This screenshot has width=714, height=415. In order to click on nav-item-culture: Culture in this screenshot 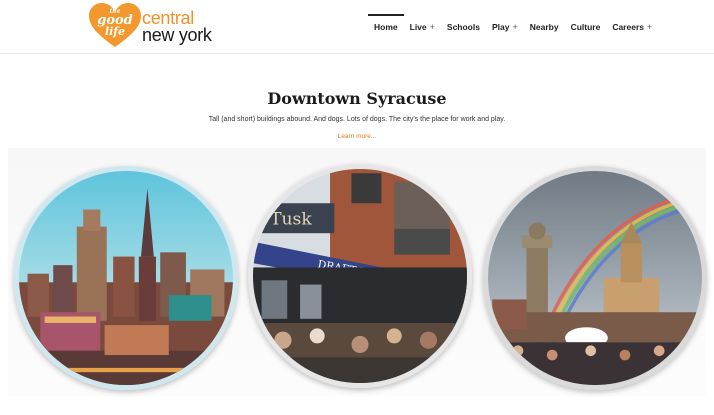, I will do `click(586, 27)`.